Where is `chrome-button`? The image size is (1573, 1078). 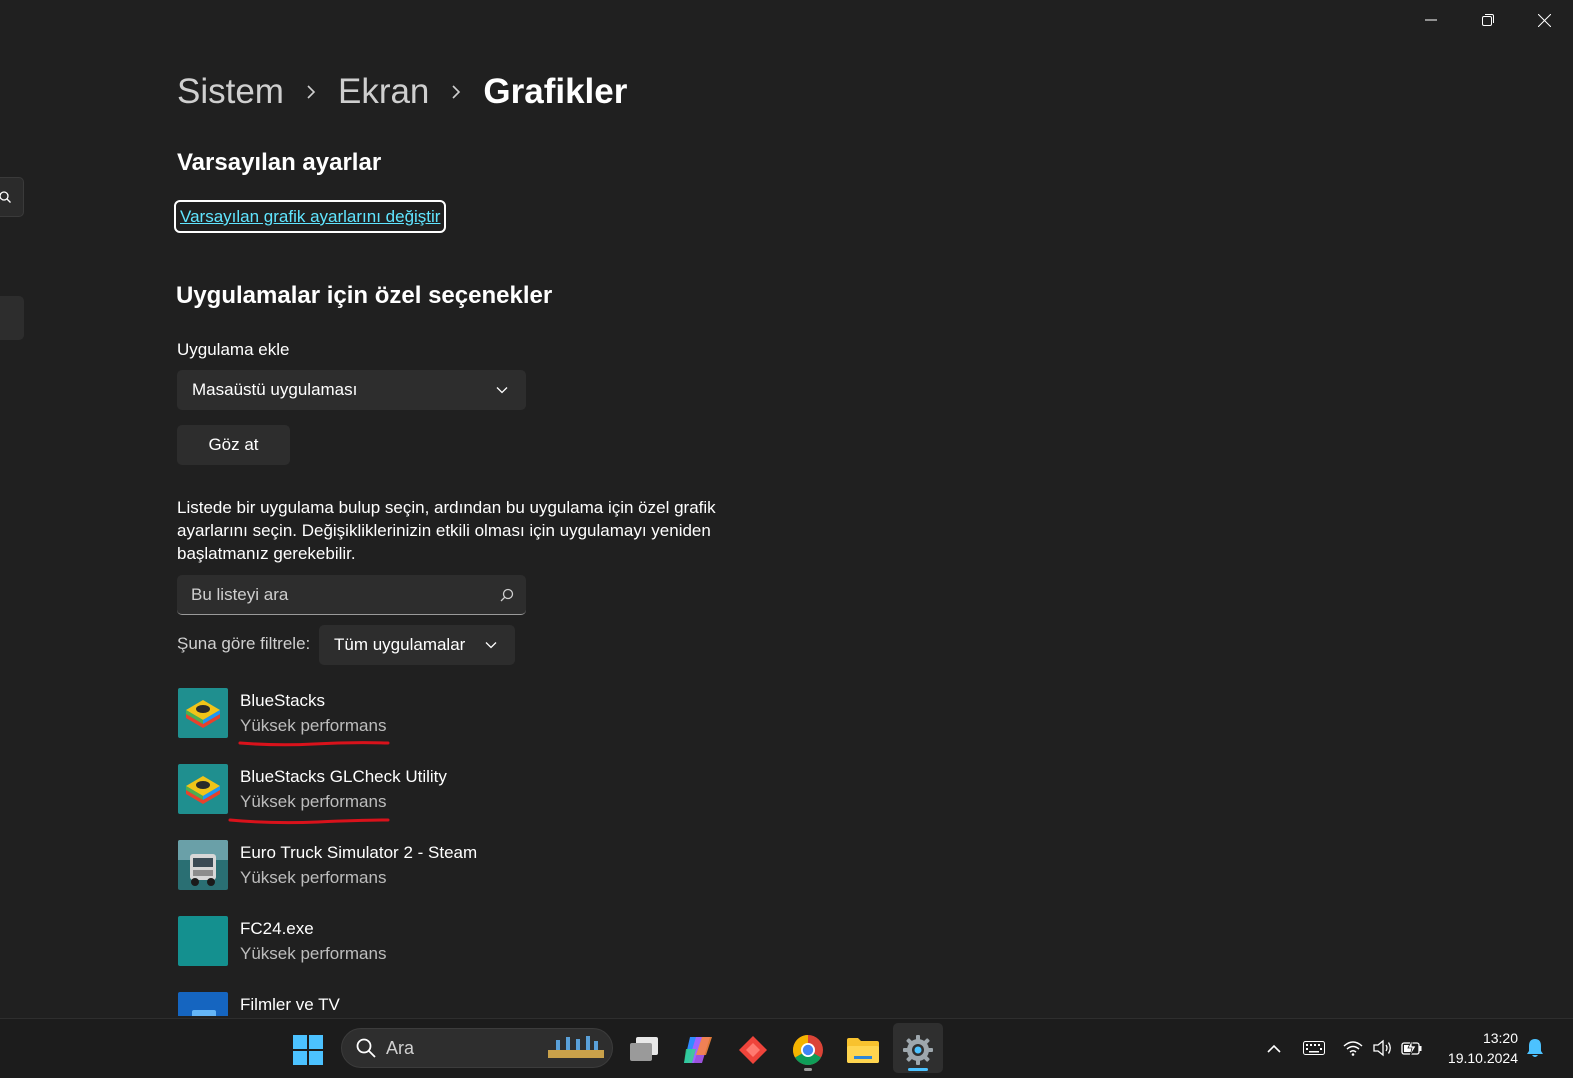
chrome-button is located at coordinates (808, 1050).